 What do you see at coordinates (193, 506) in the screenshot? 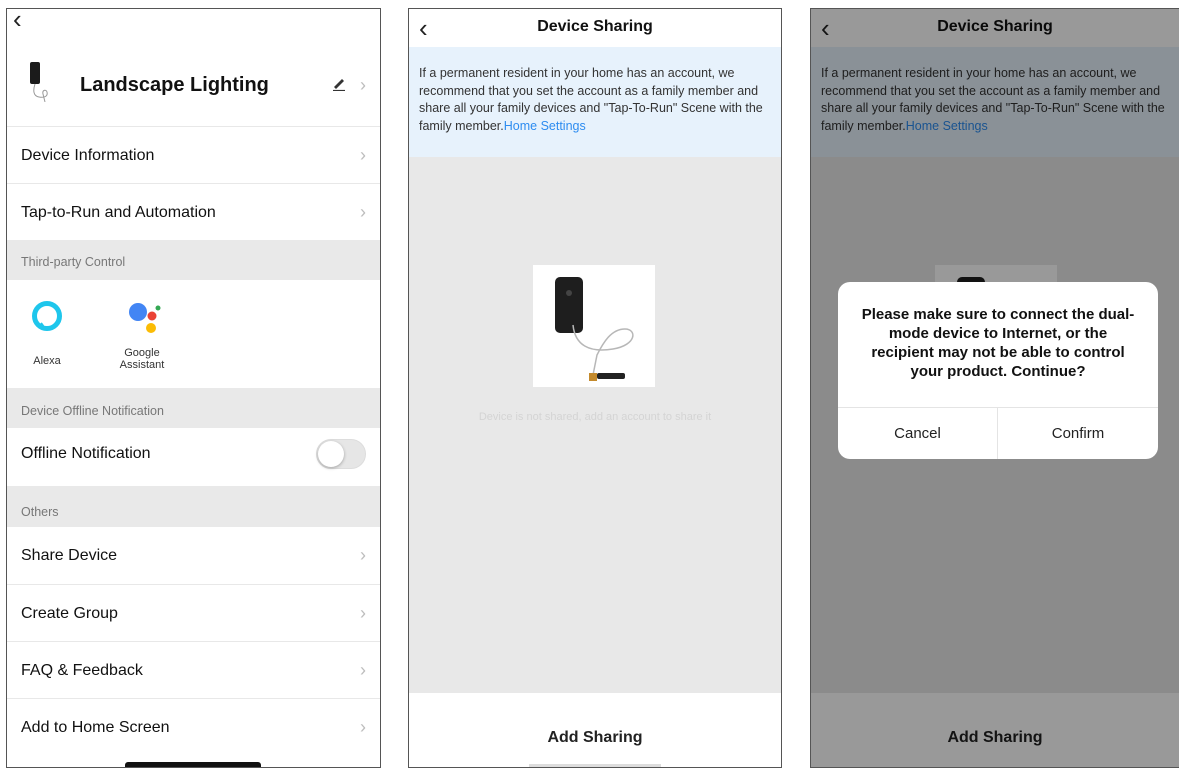
I see `section-others: Others` at bounding box center [193, 506].